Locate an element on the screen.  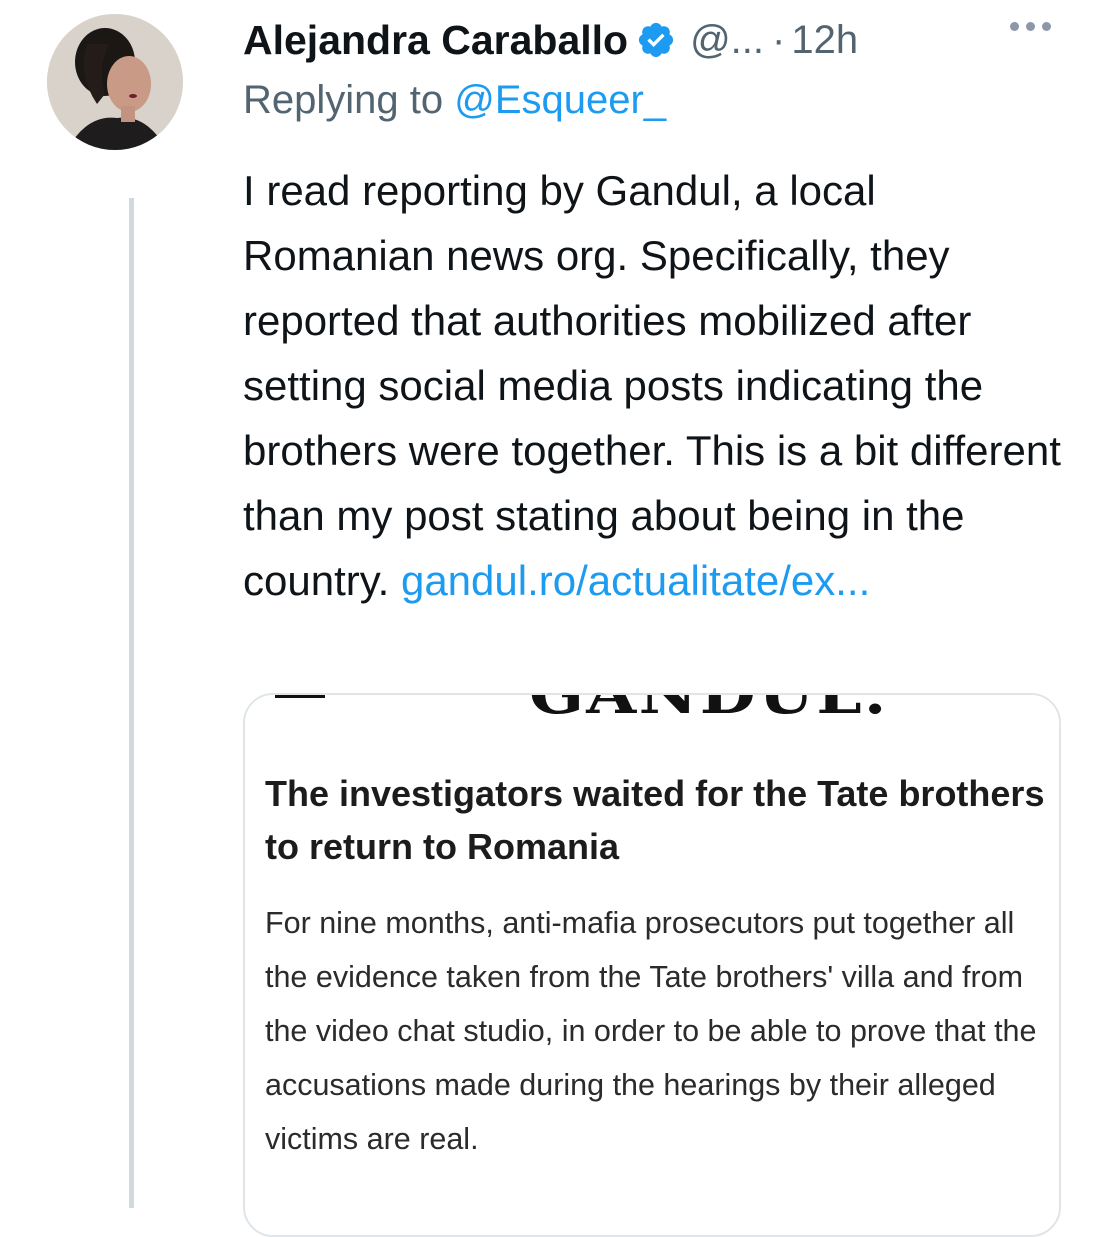
replying-to-handle-link: @Esqueer_ is located at coordinates (560, 100).